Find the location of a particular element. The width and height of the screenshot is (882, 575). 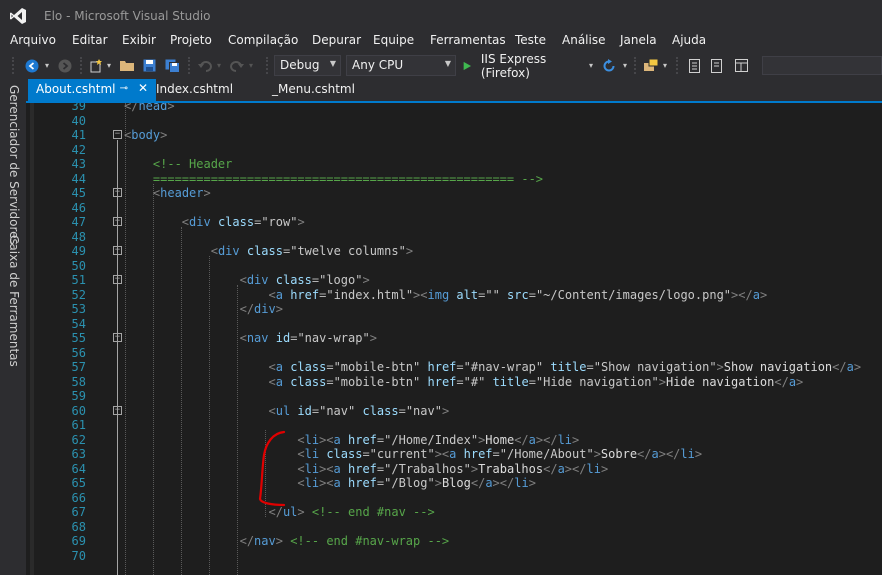

code-token: < is located at coordinates (272, 410).